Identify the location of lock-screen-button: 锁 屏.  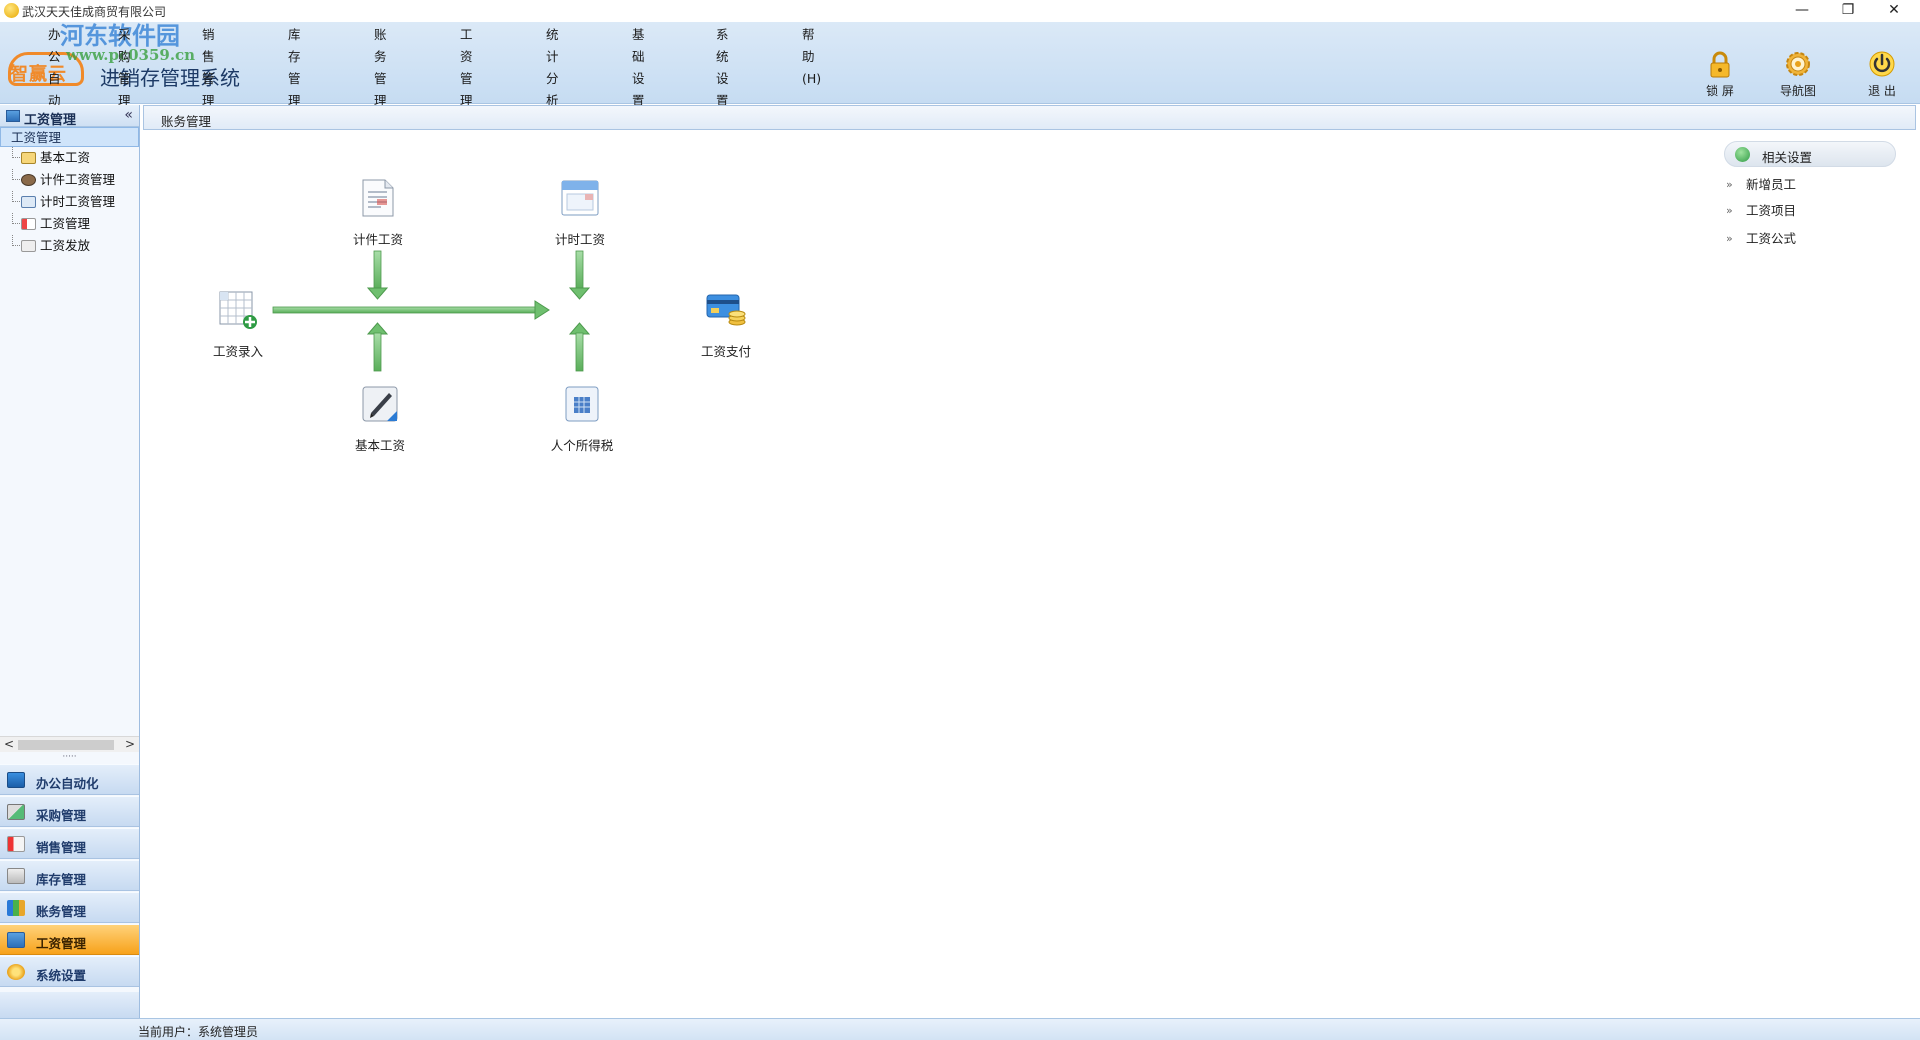
(1720, 76).